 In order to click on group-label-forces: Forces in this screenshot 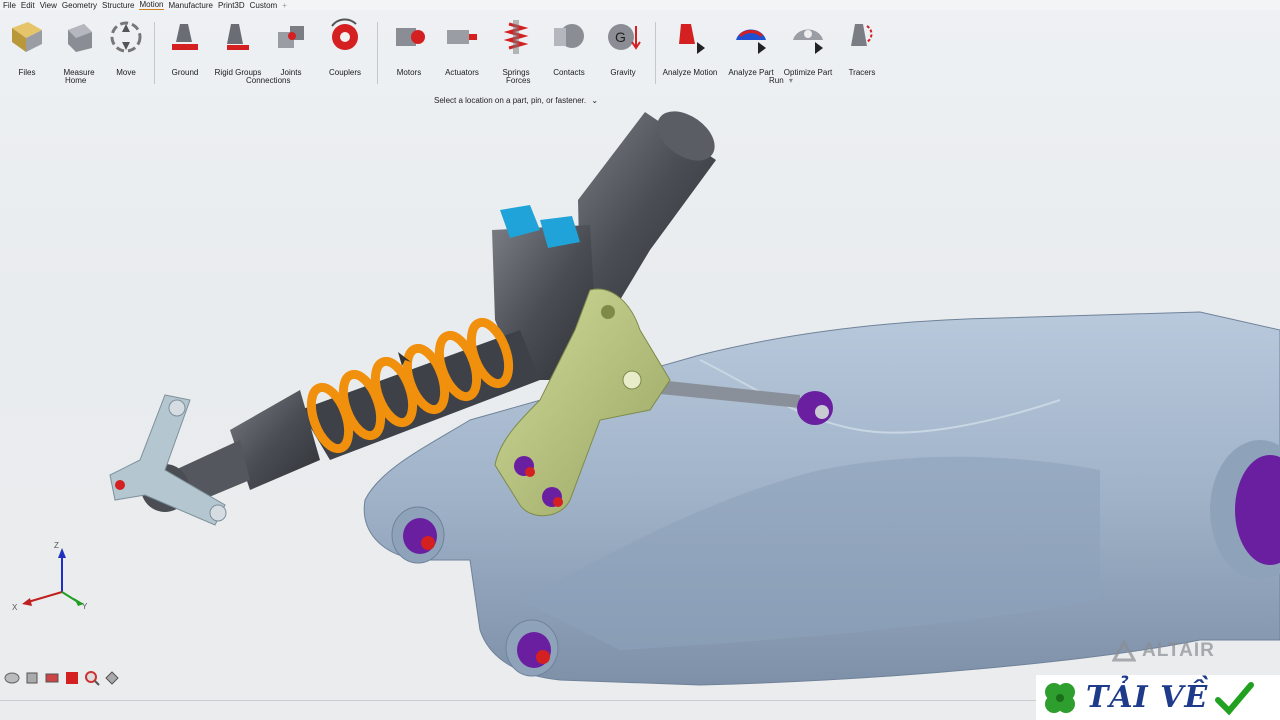, I will do `click(518, 80)`.